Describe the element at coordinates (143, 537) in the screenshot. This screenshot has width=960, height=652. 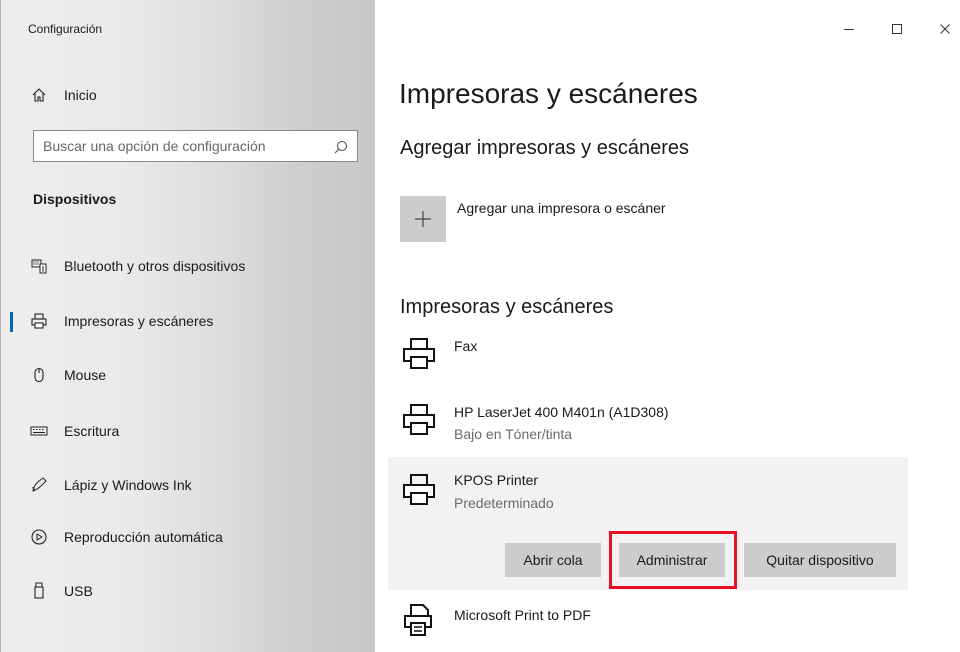
I see `sidebar-item-label: Reproducción automática` at that location.